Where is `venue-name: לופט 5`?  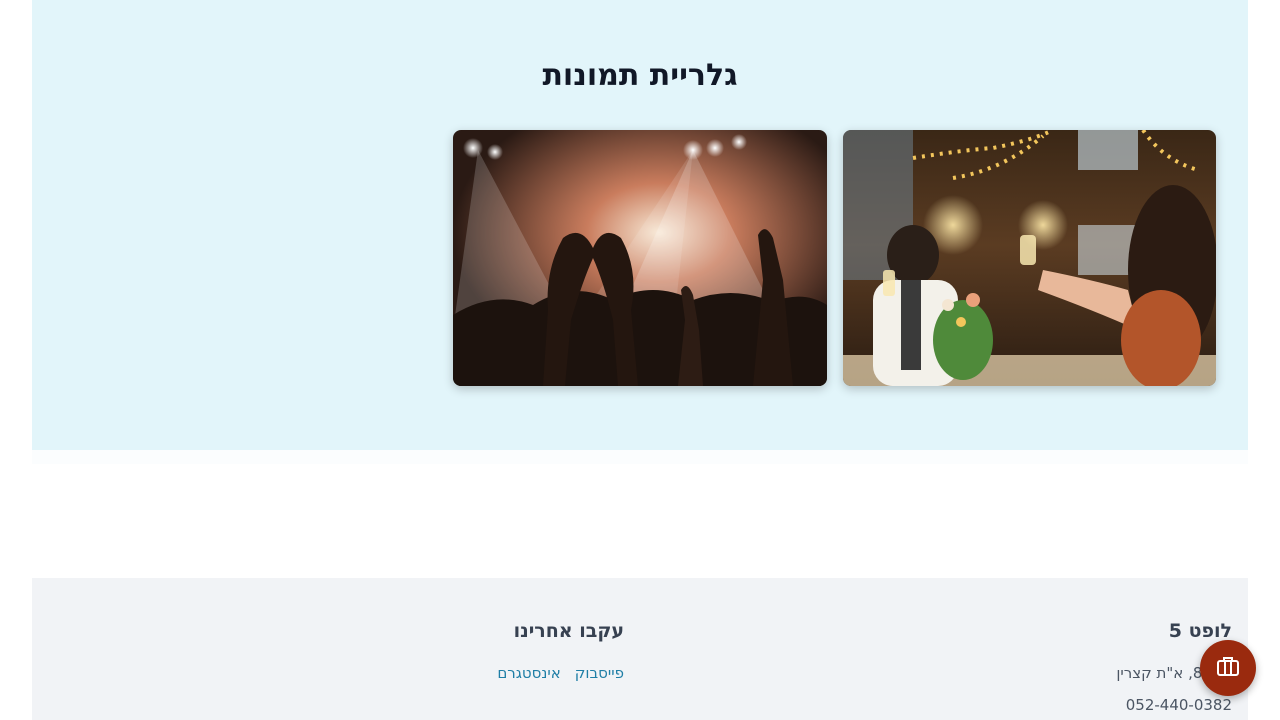
venue-name: לופט 5 is located at coordinates (1200, 631).